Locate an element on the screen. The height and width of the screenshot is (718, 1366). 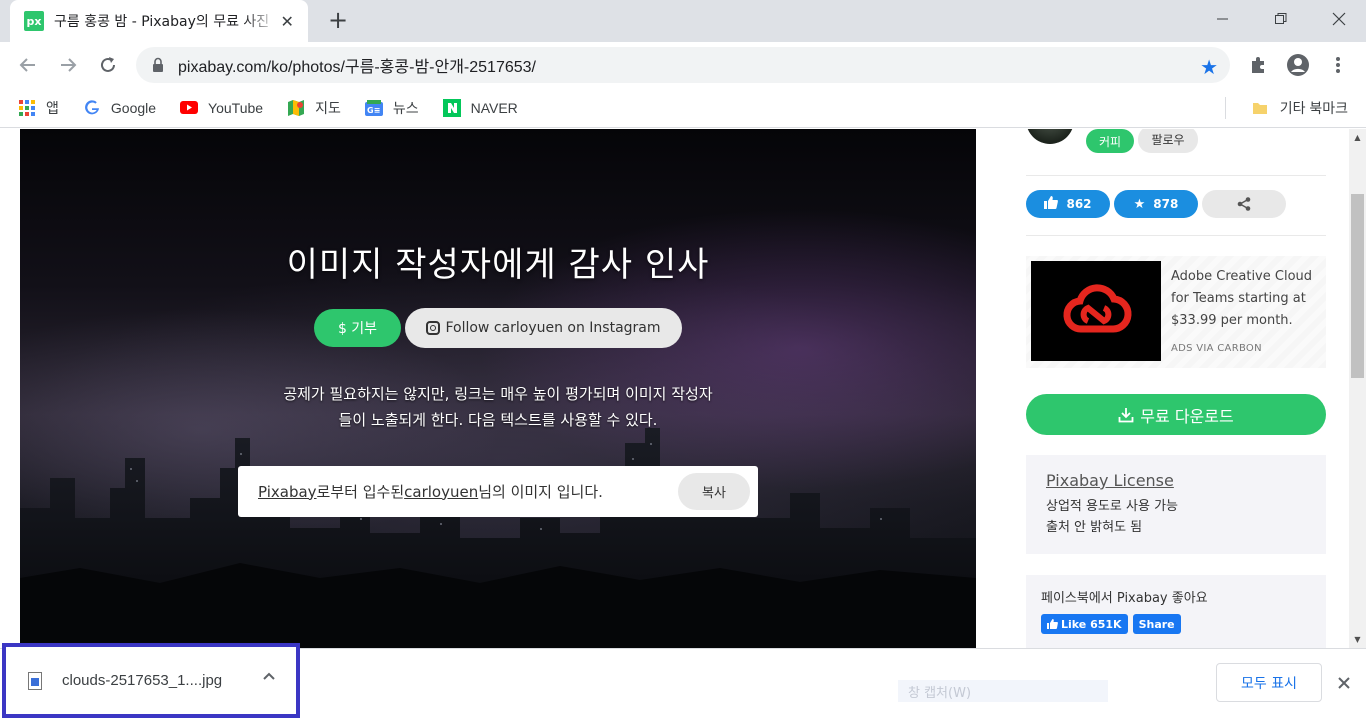
puzzle-icon is located at coordinates (1258, 65).